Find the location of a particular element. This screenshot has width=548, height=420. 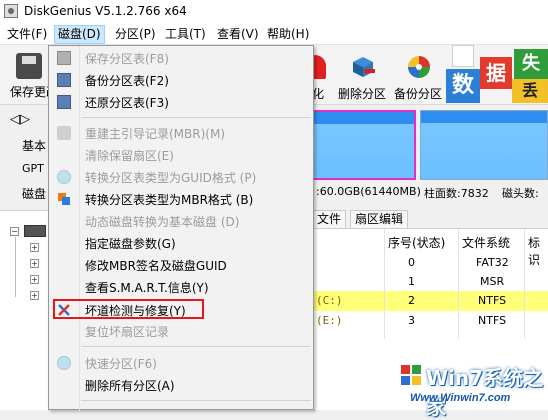

menu-item-label: 转换分区表类型为GUID格式 (P) is located at coordinates (171, 178).